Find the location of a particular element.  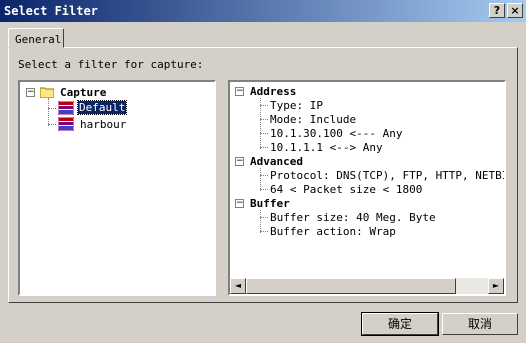

tree-item-harbour: harbour is located at coordinates (103, 124).